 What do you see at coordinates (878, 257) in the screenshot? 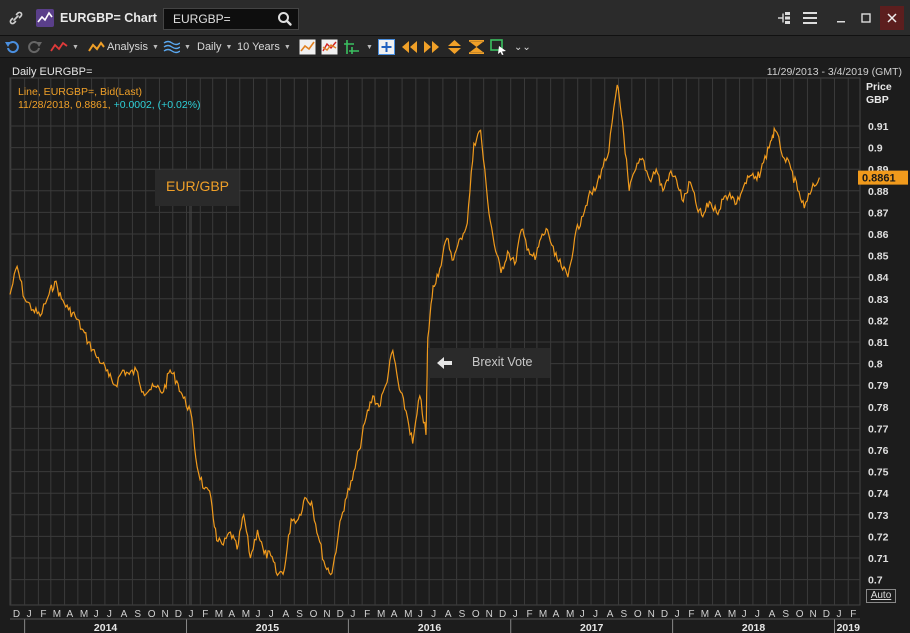
I see `y-tick-label: 0.85` at bounding box center [878, 257].